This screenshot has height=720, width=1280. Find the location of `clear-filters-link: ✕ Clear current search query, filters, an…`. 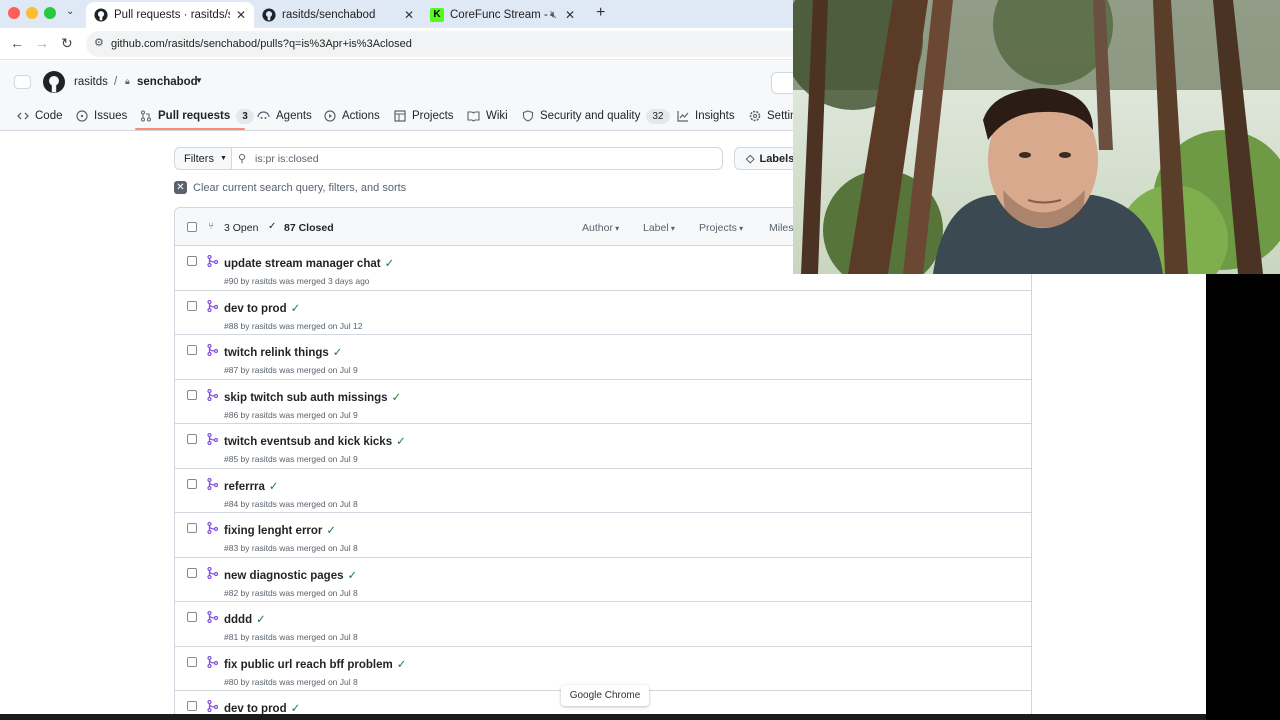

clear-filters-link: ✕ Clear current search query, filters, an… is located at coordinates (290, 187).